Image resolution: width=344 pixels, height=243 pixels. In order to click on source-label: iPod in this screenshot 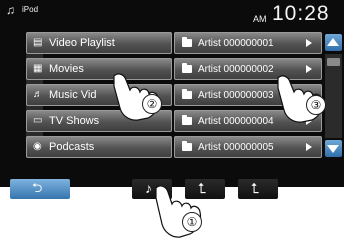, I will do `click(30, 9)`.